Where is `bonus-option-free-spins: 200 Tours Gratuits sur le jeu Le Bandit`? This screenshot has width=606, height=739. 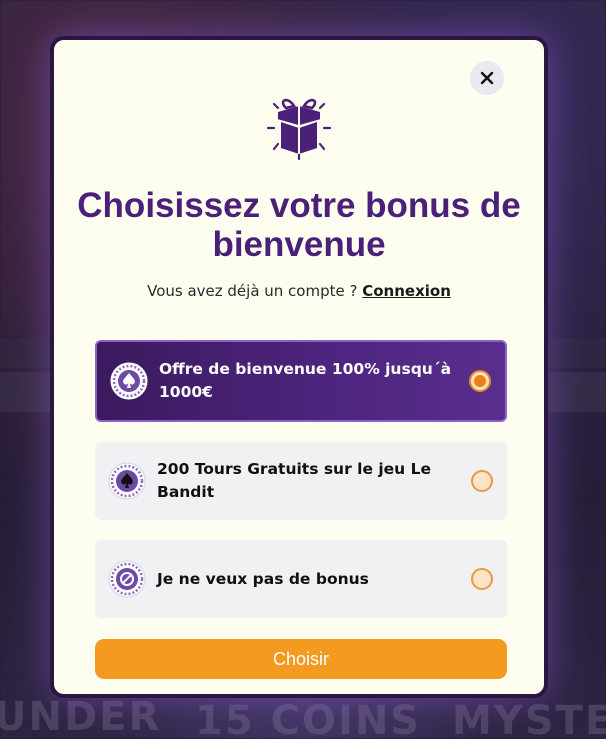
bonus-option-free-spins: 200 Tours Gratuits sur le jeu Le Bandit is located at coordinates (301, 481).